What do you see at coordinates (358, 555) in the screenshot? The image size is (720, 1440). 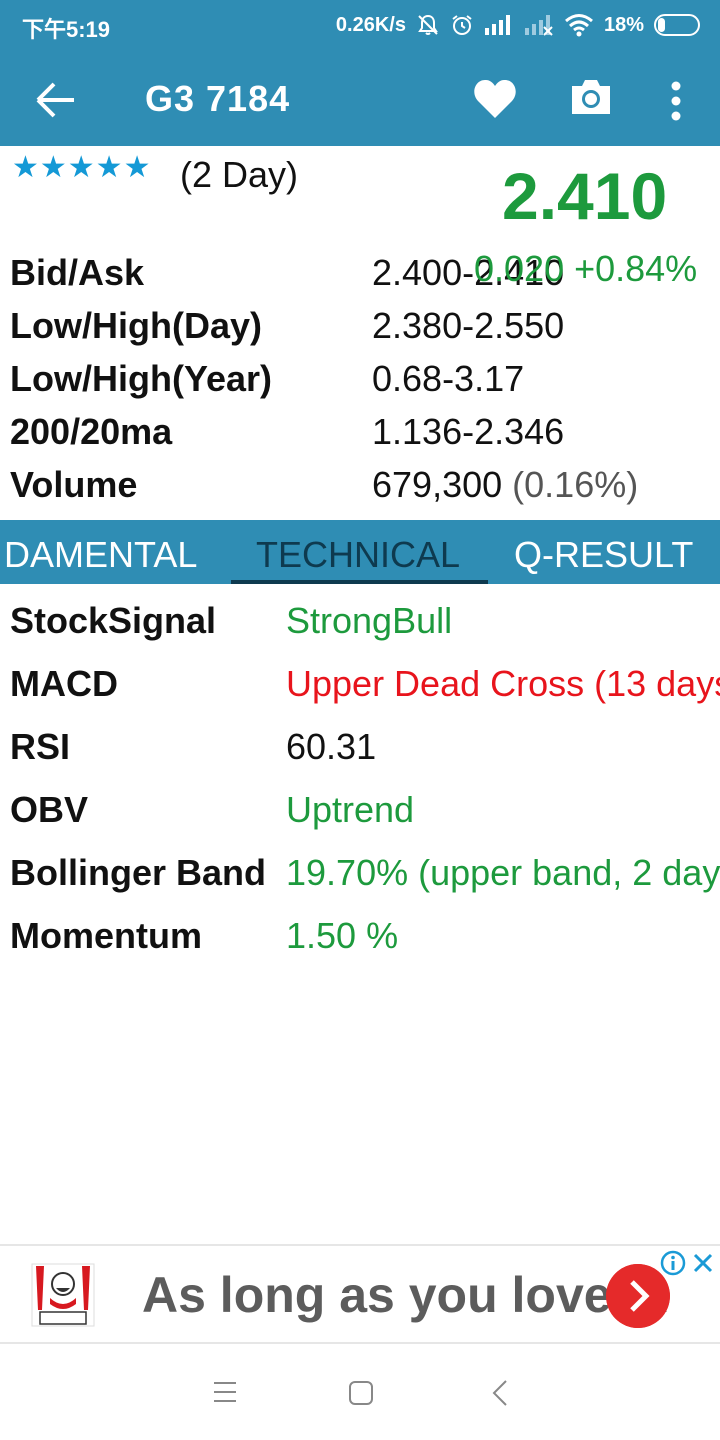 I see `tab-technical: TECHNICAL` at bounding box center [358, 555].